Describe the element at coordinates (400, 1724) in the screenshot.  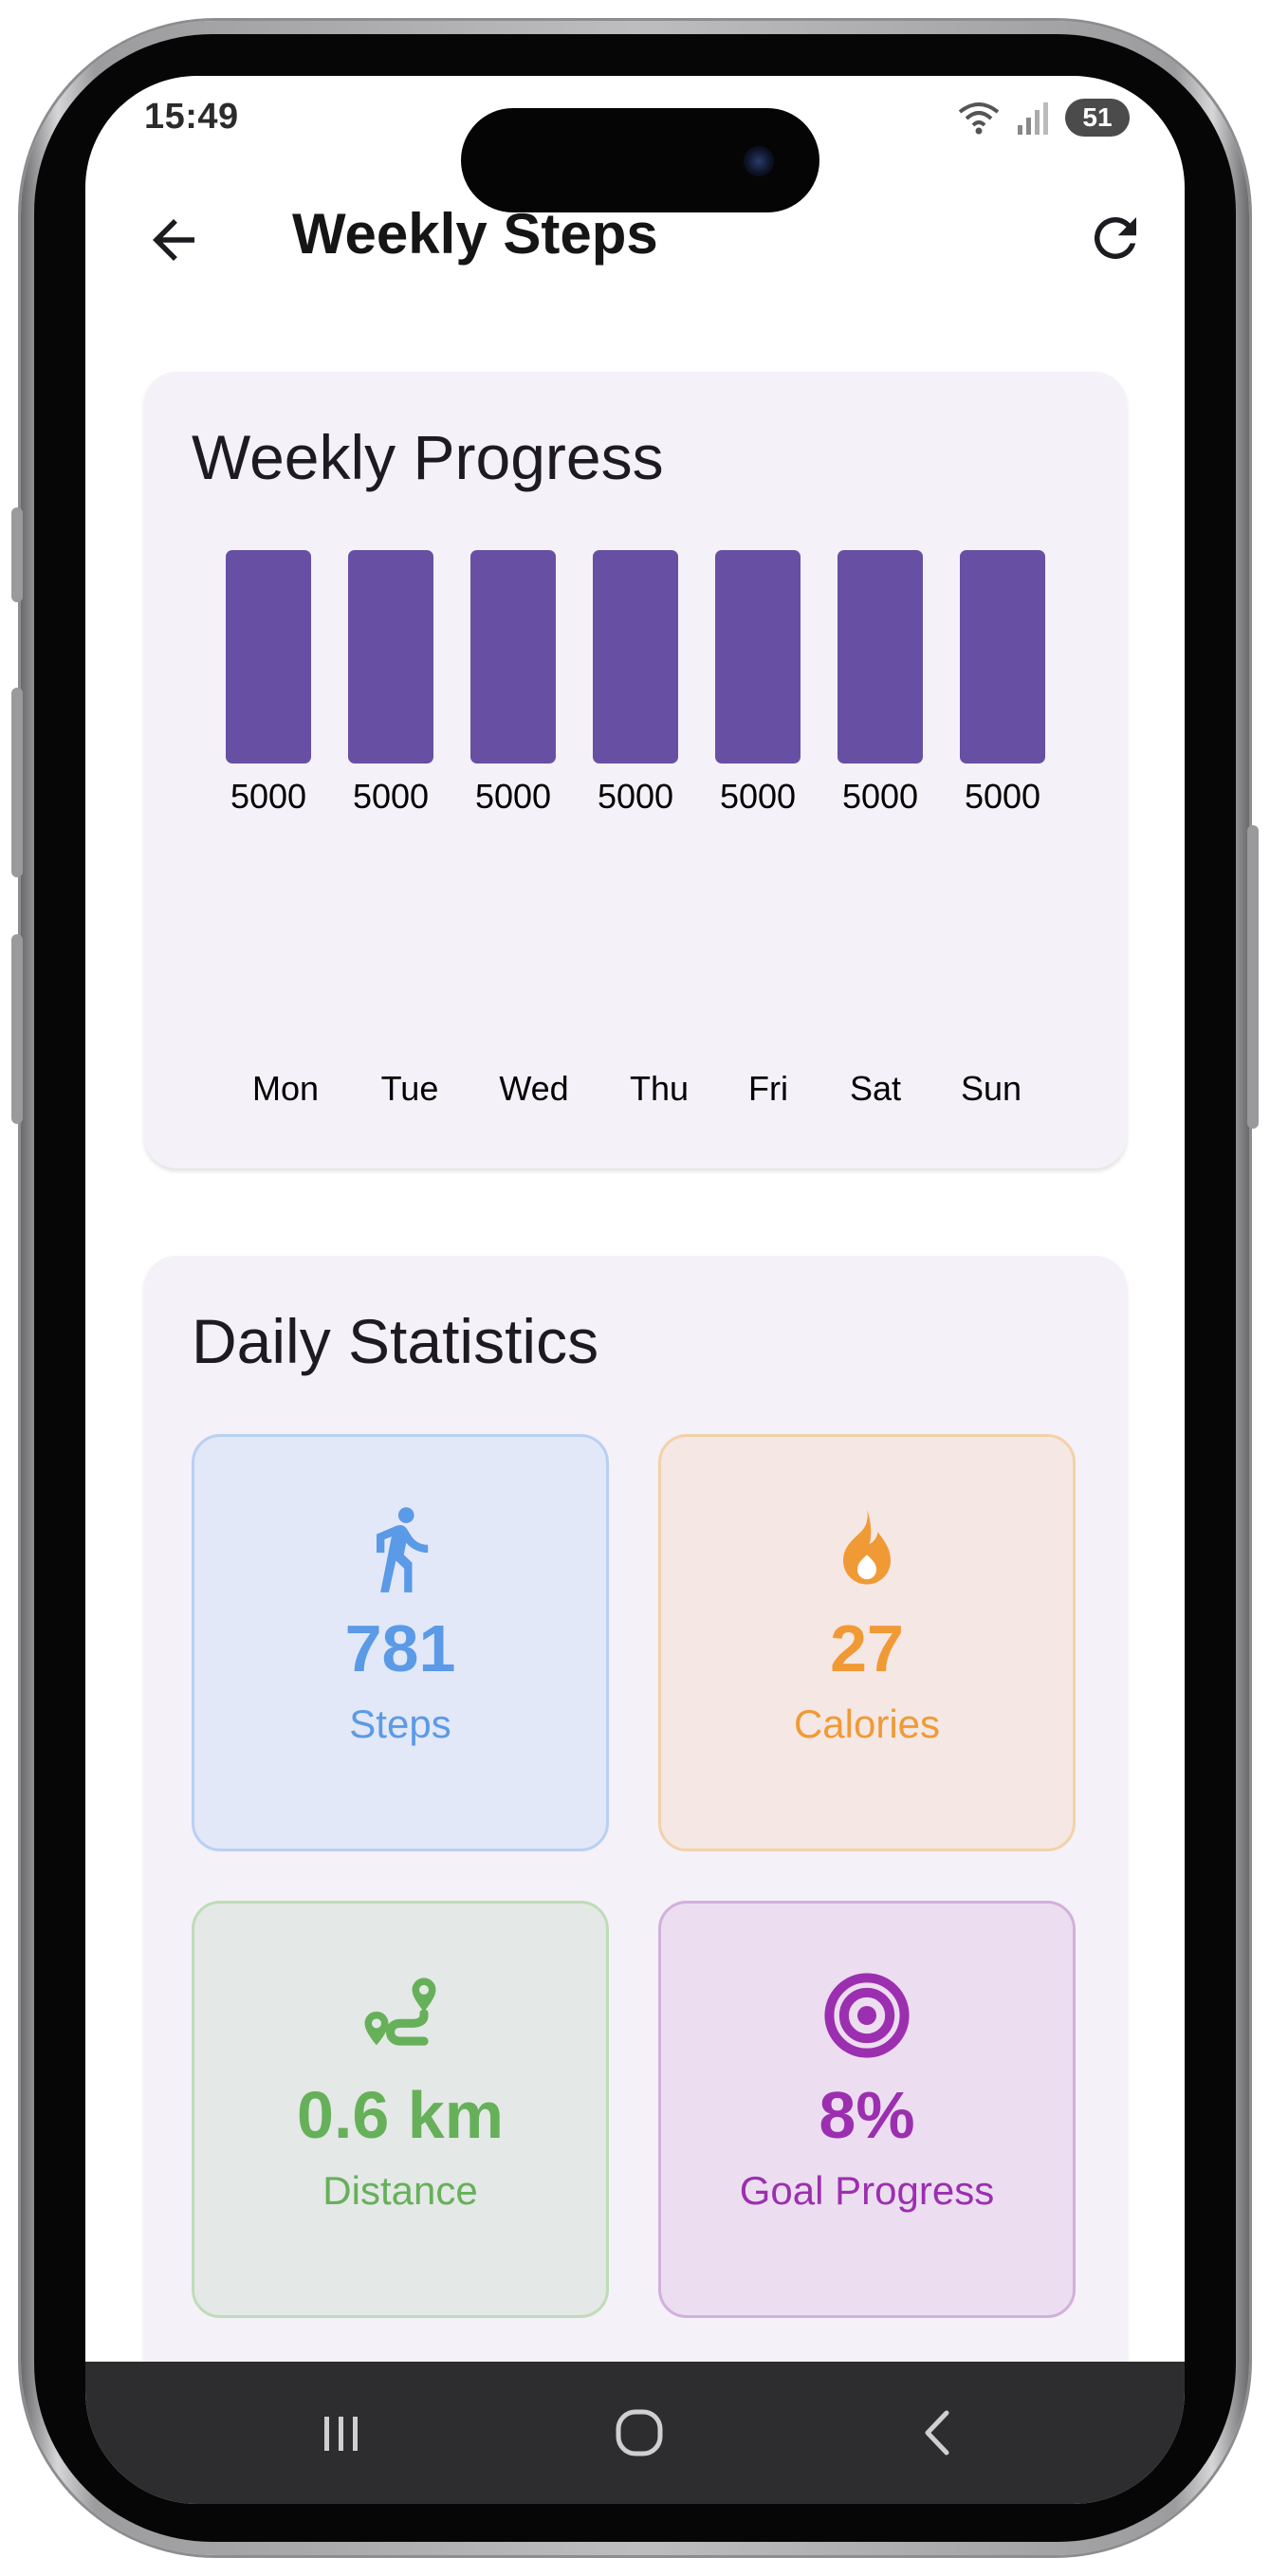
I see `steps-label: Steps` at that location.